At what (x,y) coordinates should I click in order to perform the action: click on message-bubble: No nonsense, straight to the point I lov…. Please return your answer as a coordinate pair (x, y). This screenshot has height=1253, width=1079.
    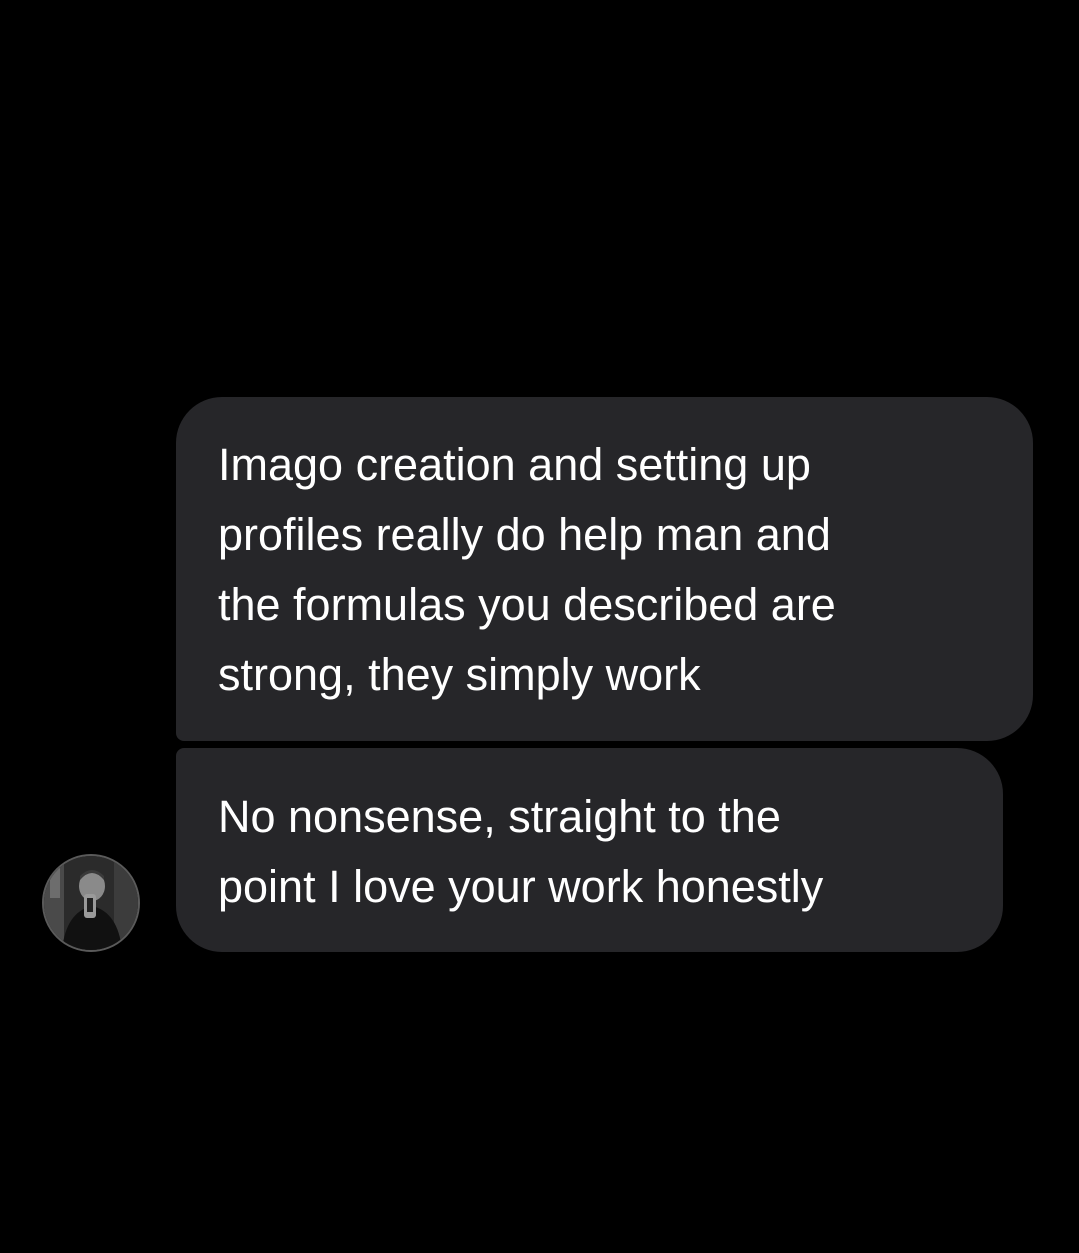
    Looking at the image, I should click on (589, 850).